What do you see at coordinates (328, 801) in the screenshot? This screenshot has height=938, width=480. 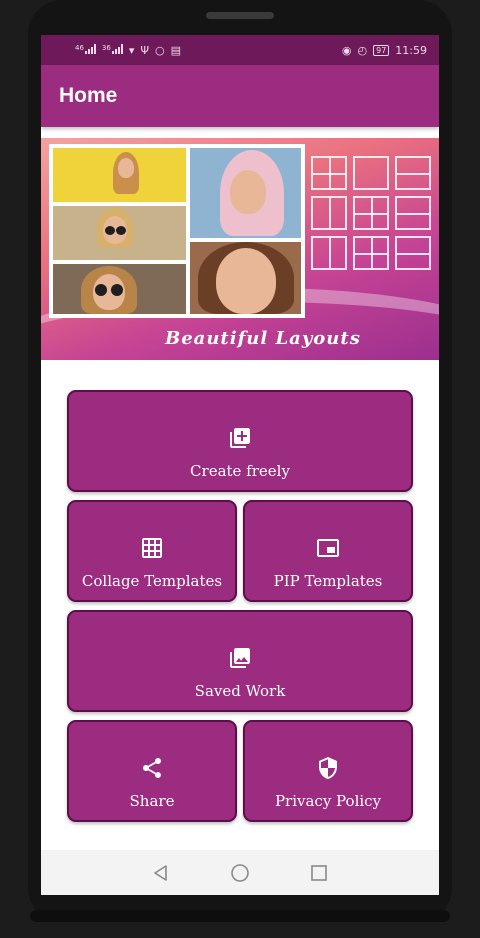 I see `privacy-policy-label: Privacy Policy` at bounding box center [328, 801].